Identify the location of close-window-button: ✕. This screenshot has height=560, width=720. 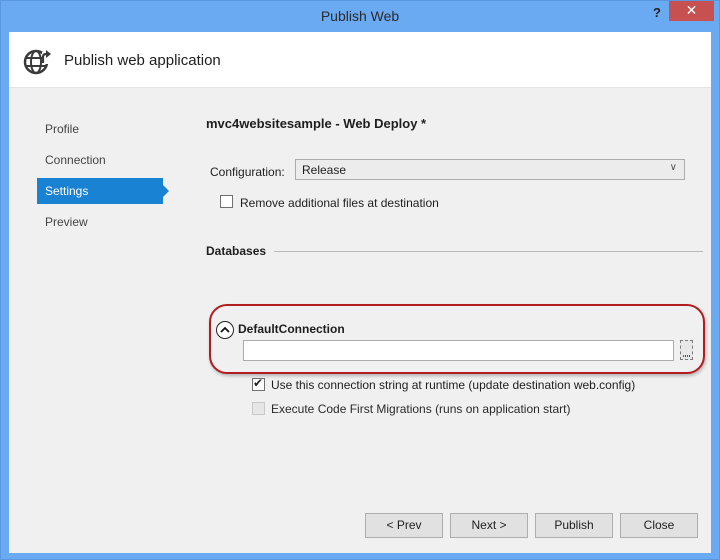
(691, 11).